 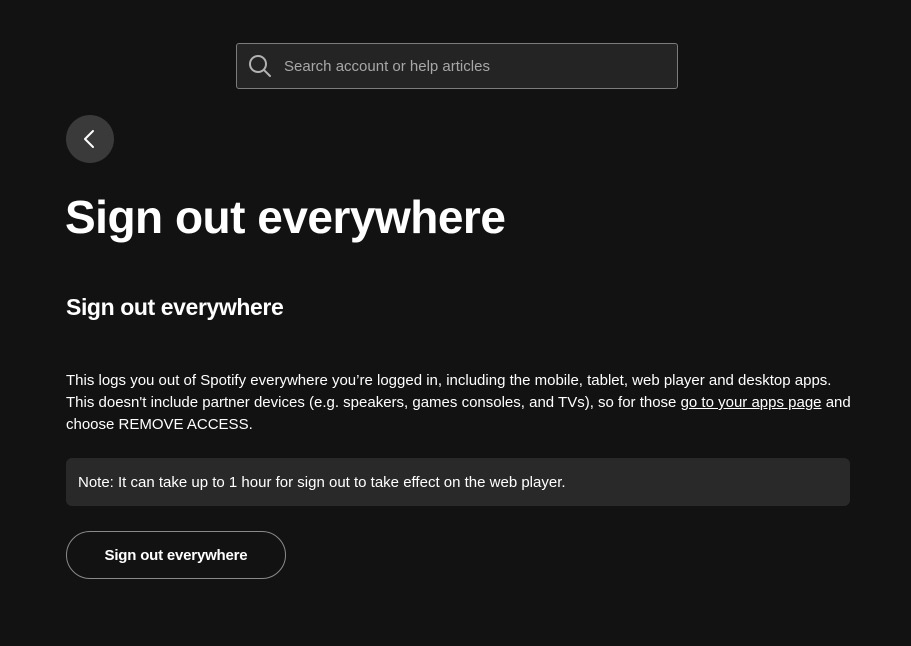 What do you see at coordinates (175, 307) in the screenshot?
I see `section-title: Sign out everywhere` at bounding box center [175, 307].